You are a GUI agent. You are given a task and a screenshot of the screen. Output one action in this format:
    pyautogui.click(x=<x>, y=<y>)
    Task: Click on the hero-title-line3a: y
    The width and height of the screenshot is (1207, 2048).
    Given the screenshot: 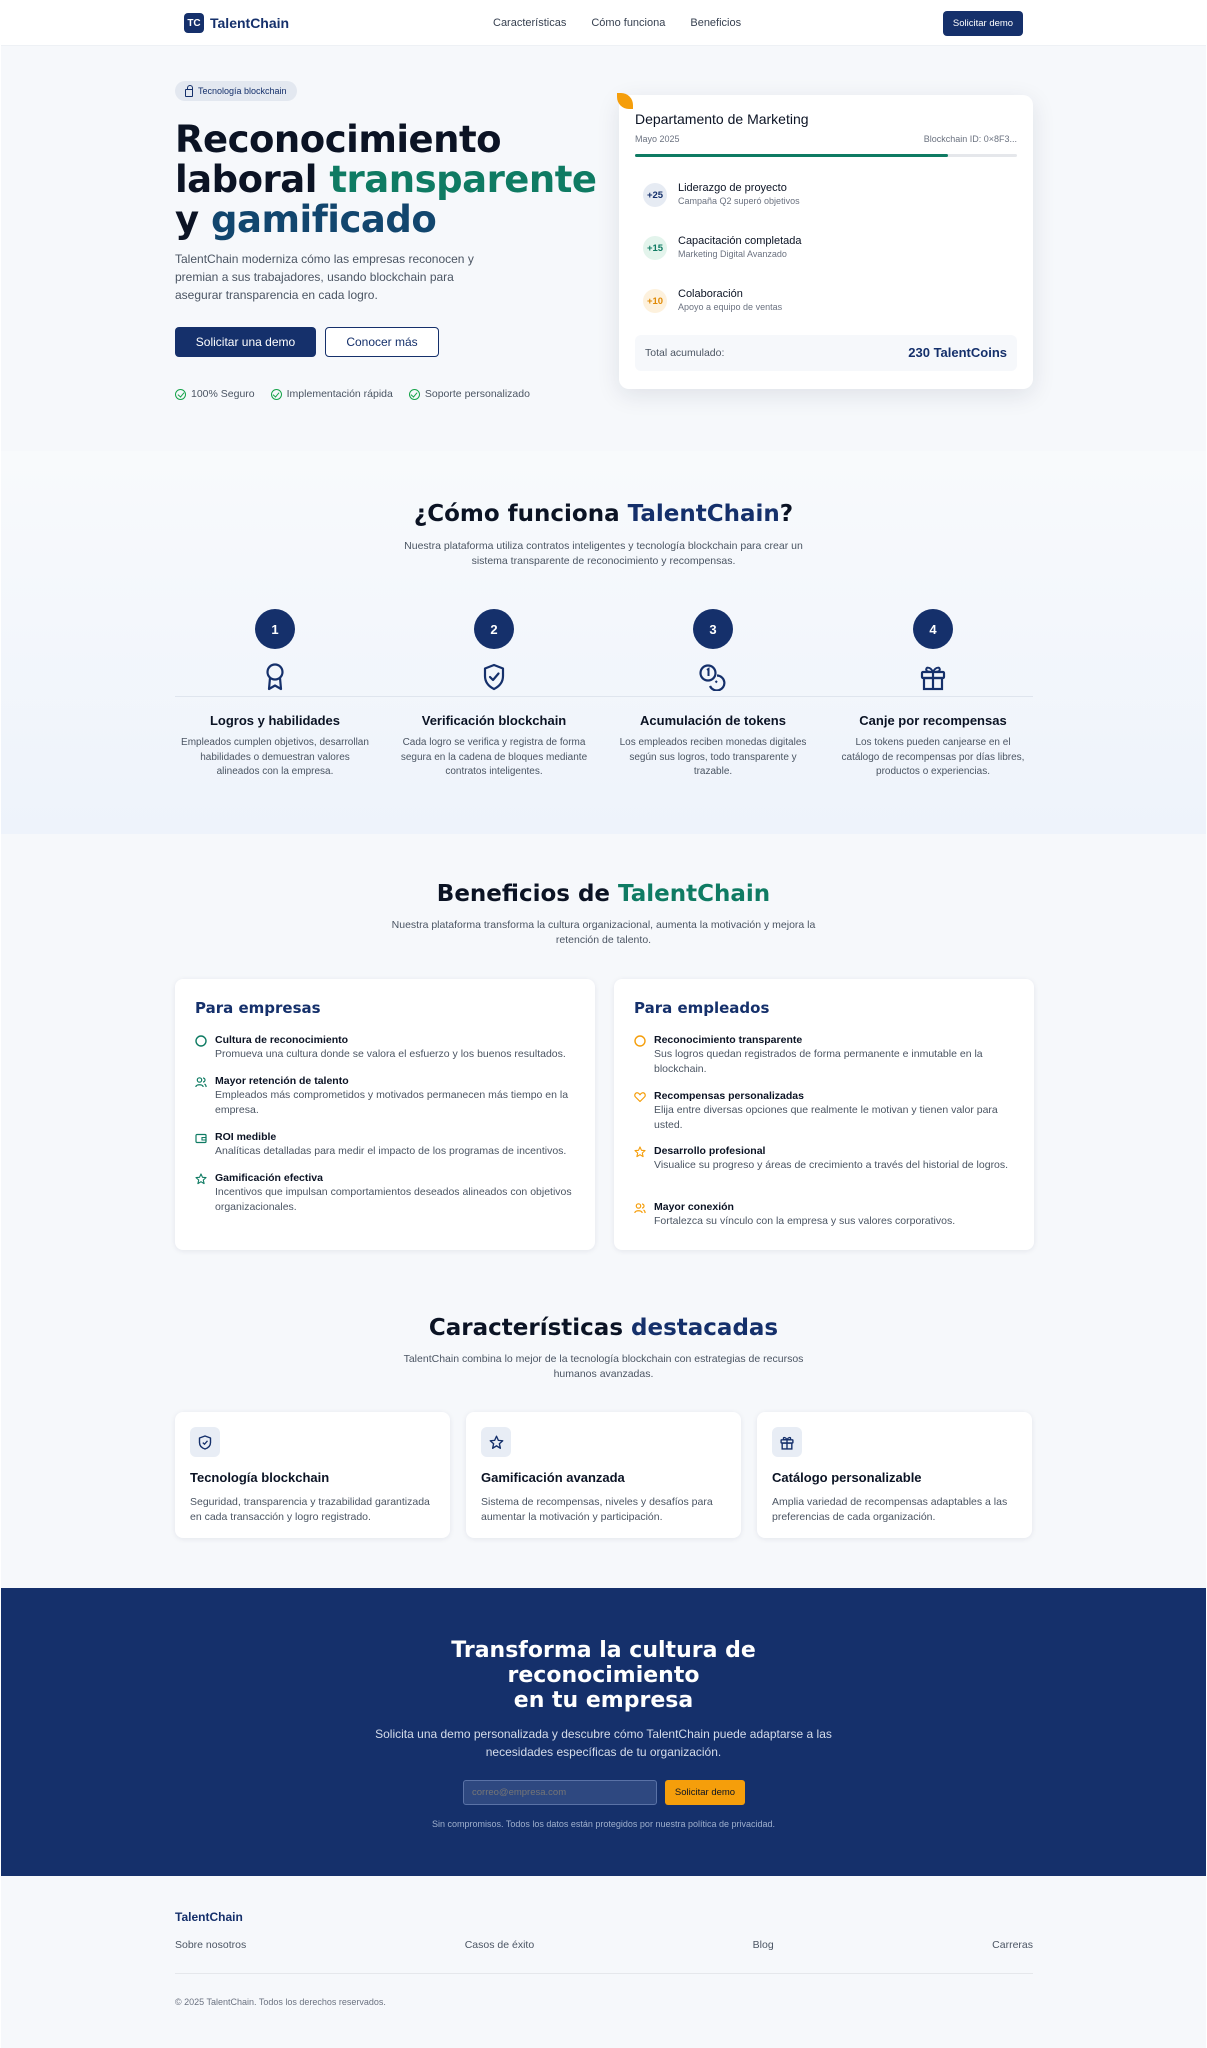 What is the action you would take?
    pyautogui.click(x=193, y=219)
    